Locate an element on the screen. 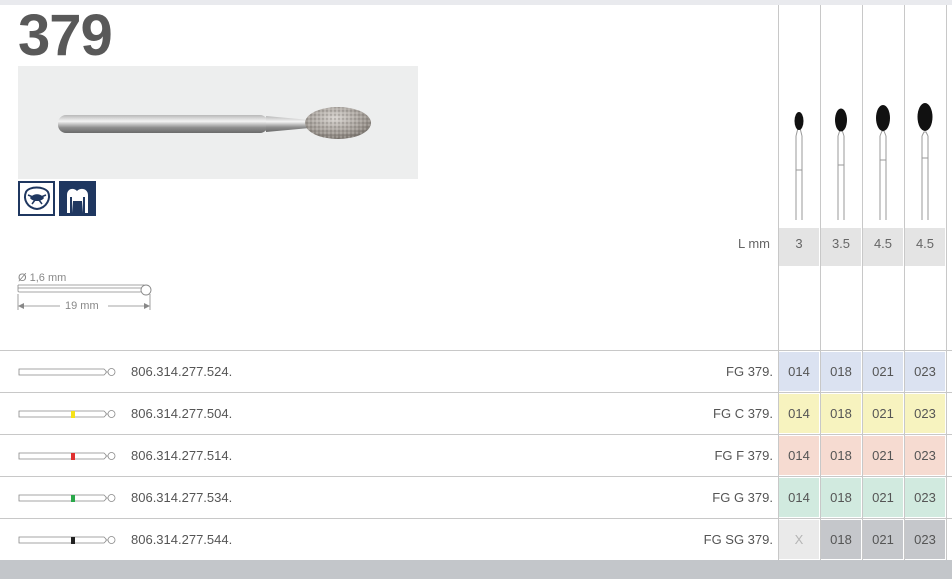  crown-preparation-icon is located at coordinates (77, 198).